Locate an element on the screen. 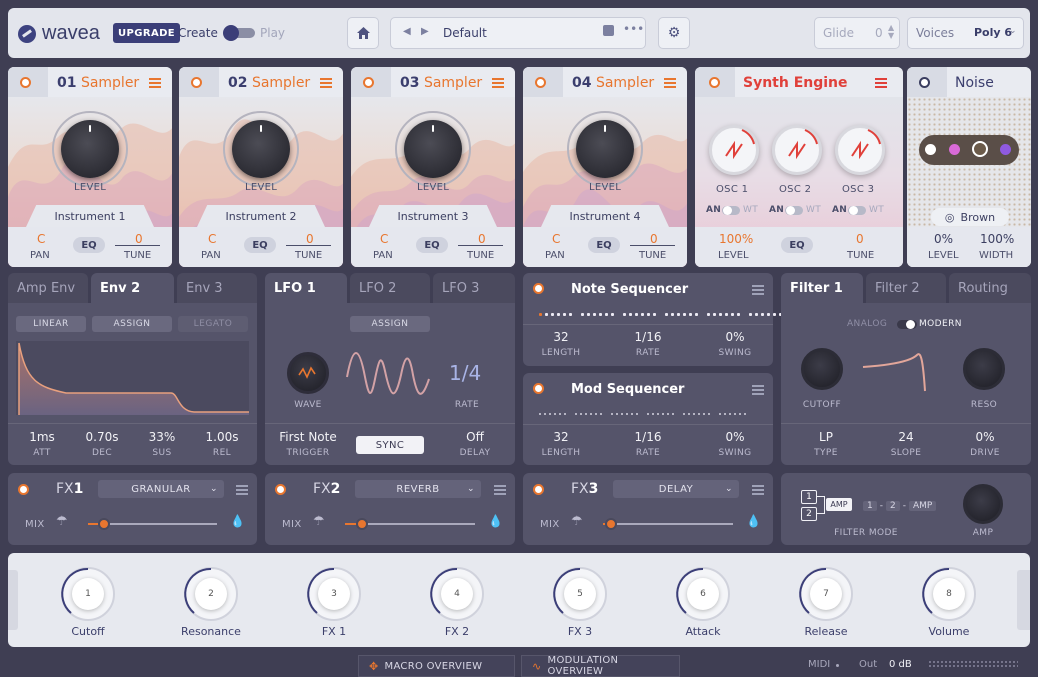 Image resolution: width=1038 pixels, height=677 pixels. home-button is located at coordinates (363, 33).